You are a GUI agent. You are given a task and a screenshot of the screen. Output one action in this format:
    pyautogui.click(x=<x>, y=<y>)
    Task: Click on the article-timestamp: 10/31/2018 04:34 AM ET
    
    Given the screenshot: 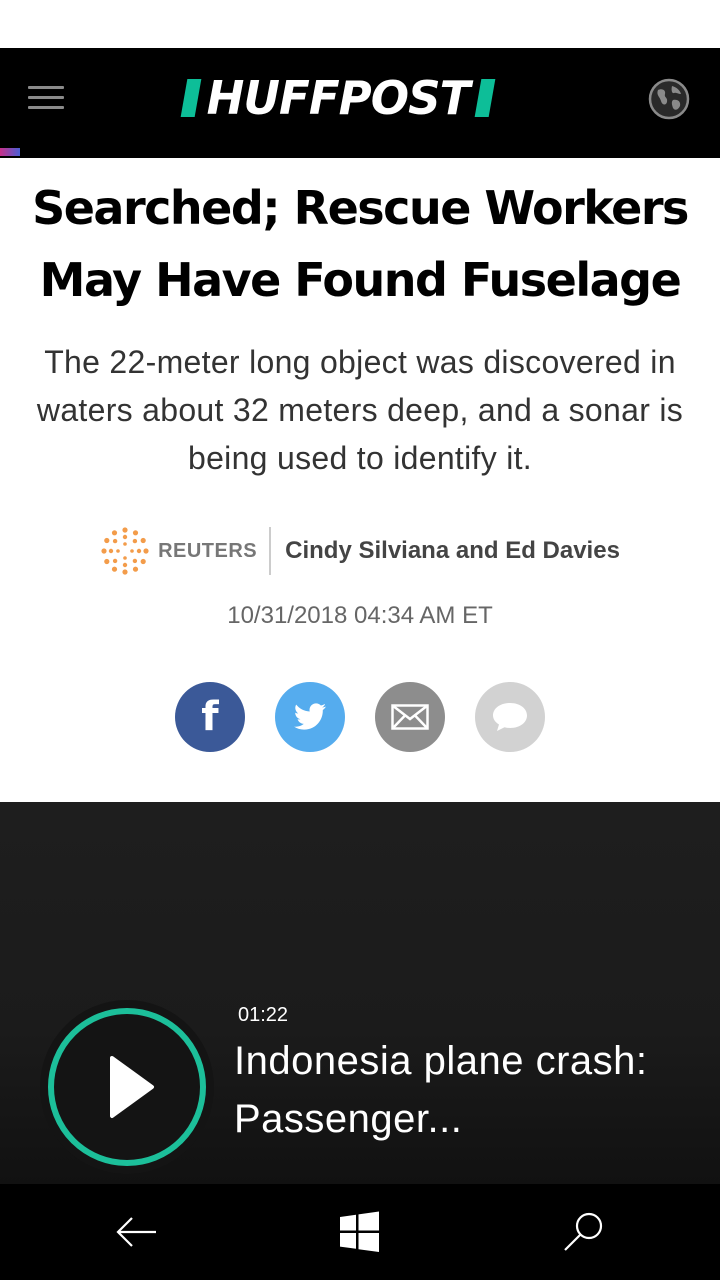 What is the action you would take?
    pyautogui.click(x=360, y=615)
    